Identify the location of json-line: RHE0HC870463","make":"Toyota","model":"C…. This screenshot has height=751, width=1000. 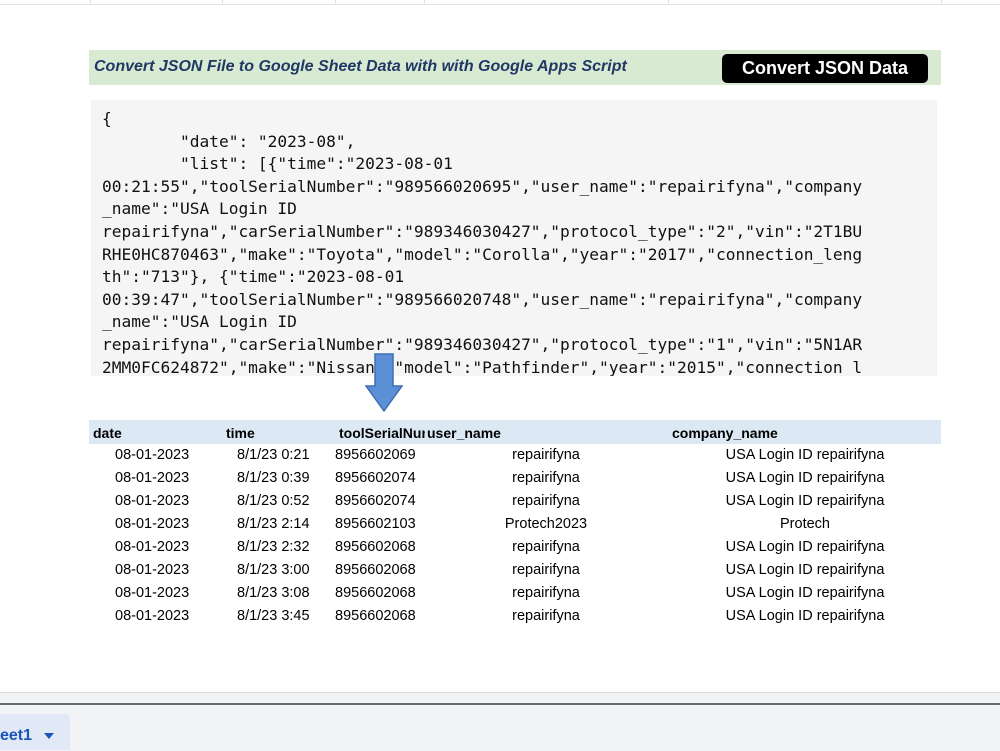
(482, 254).